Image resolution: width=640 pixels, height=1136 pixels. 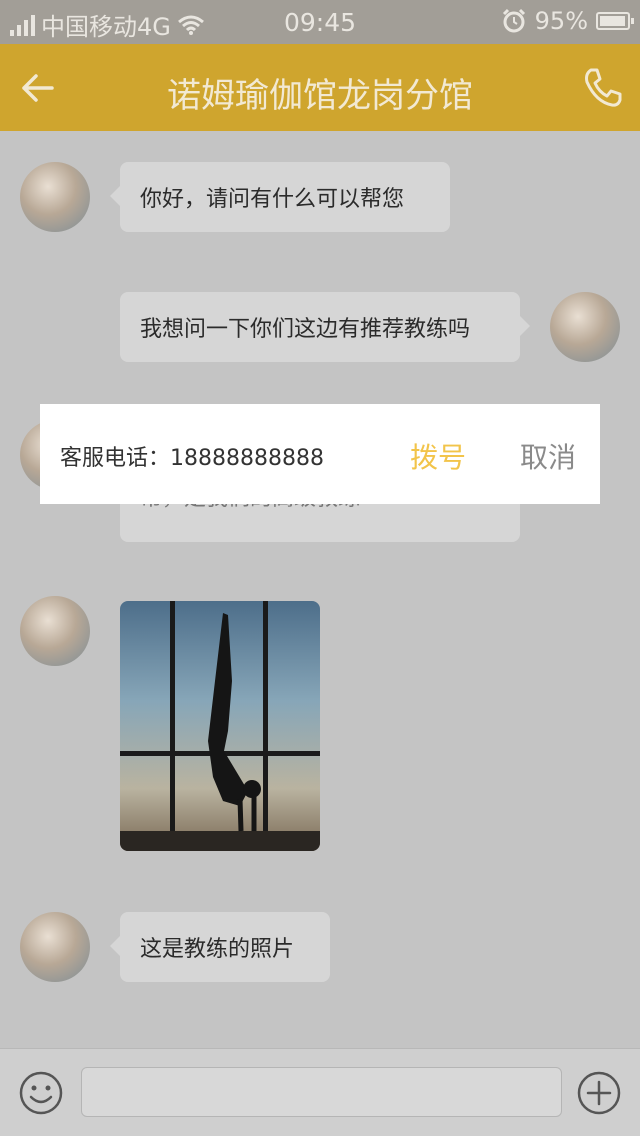 What do you see at coordinates (513, 20) in the screenshot?
I see `alarm-icon` at bounding box center [513, 20].